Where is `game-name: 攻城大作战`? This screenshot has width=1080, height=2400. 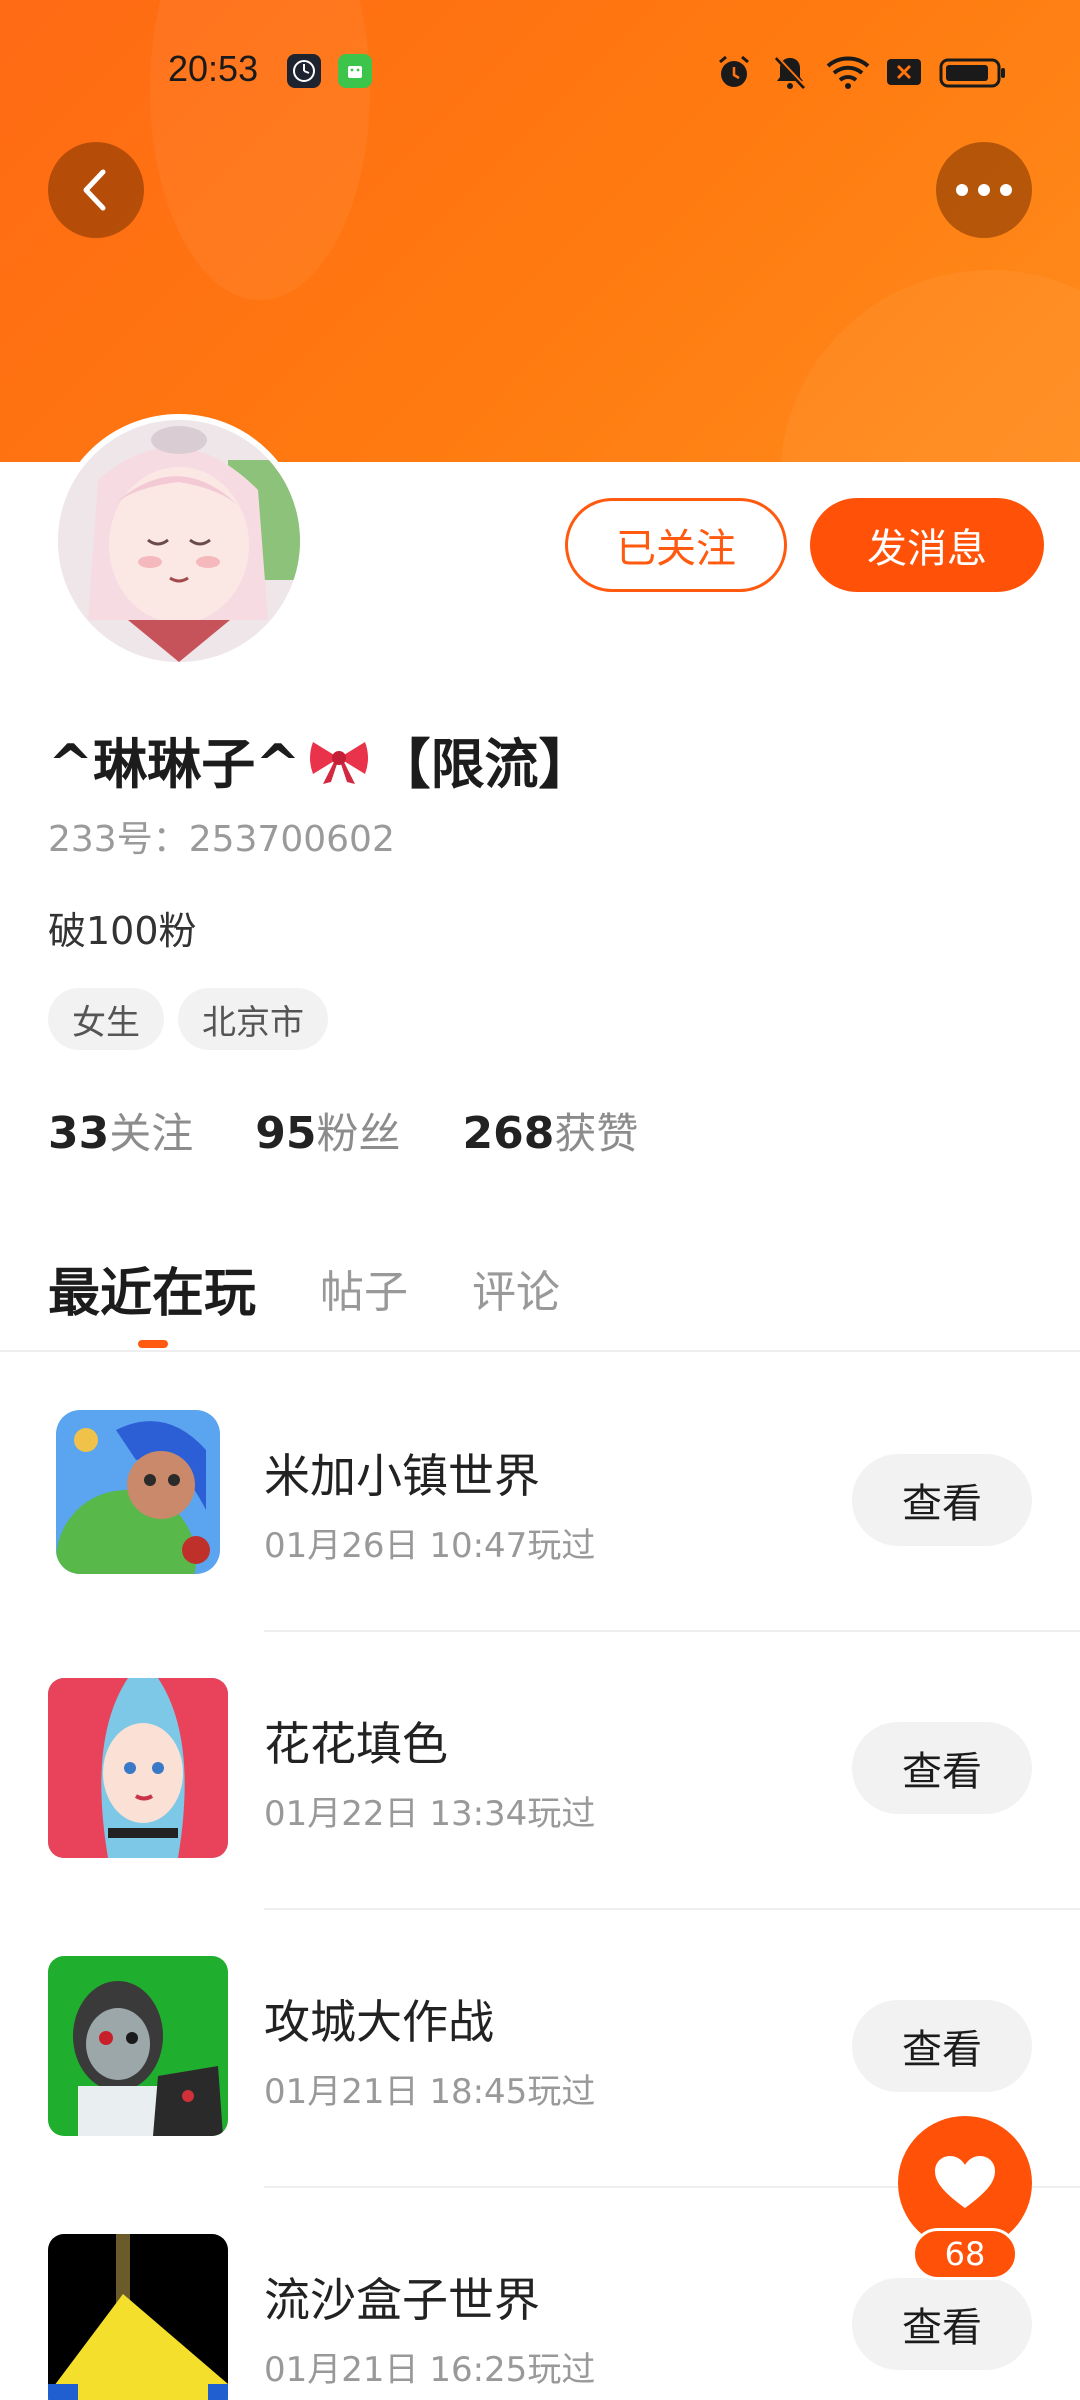 game-name: 攻城大作战 is located at coordinates (379, 2022).